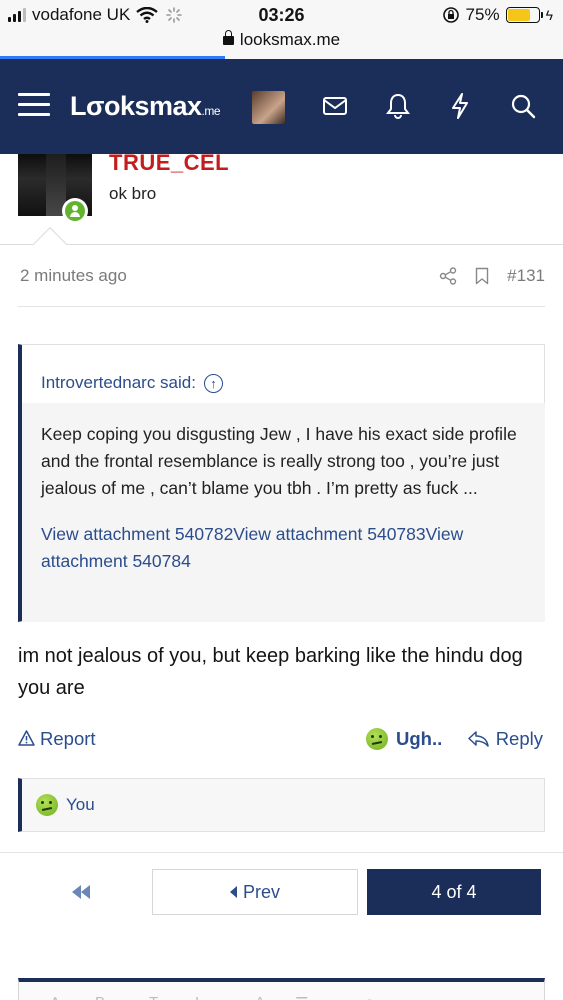  I want to click on chevron-left-icon, so click(233, 892).